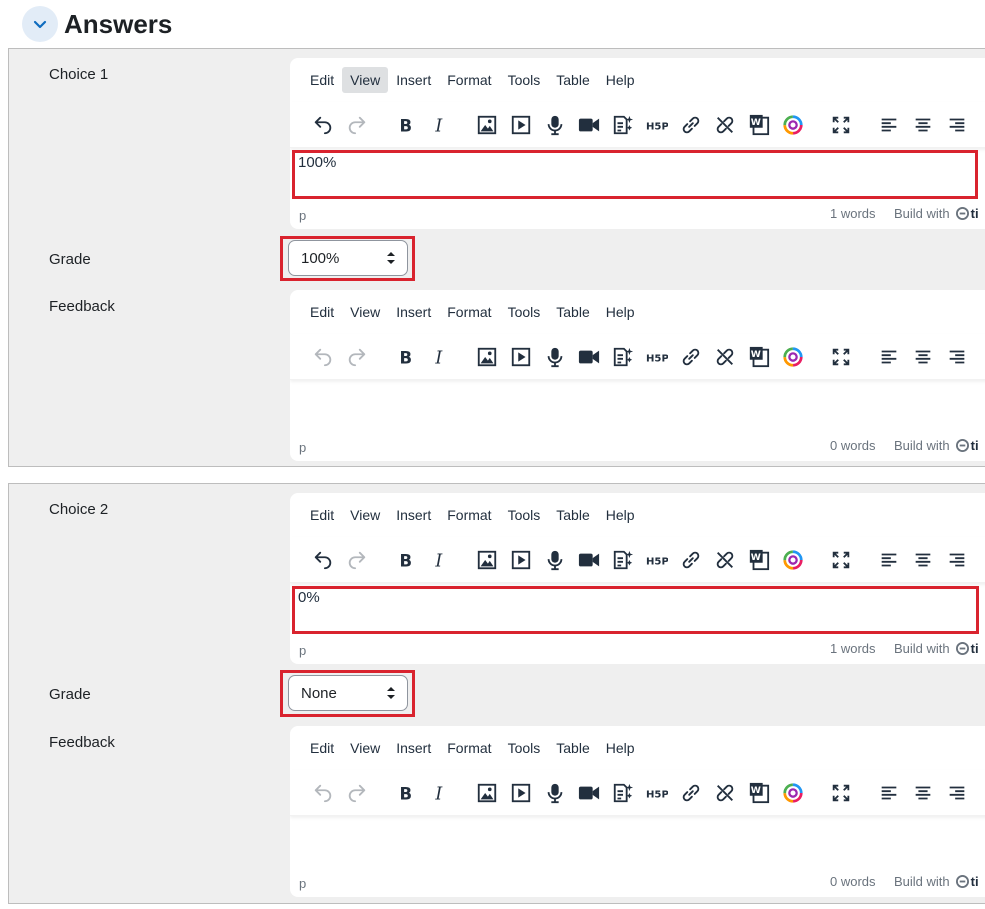  What do you see at coordinates (405, 560) in the screenshot?
I see `bold-button: B` at bounding box center [405, 560].